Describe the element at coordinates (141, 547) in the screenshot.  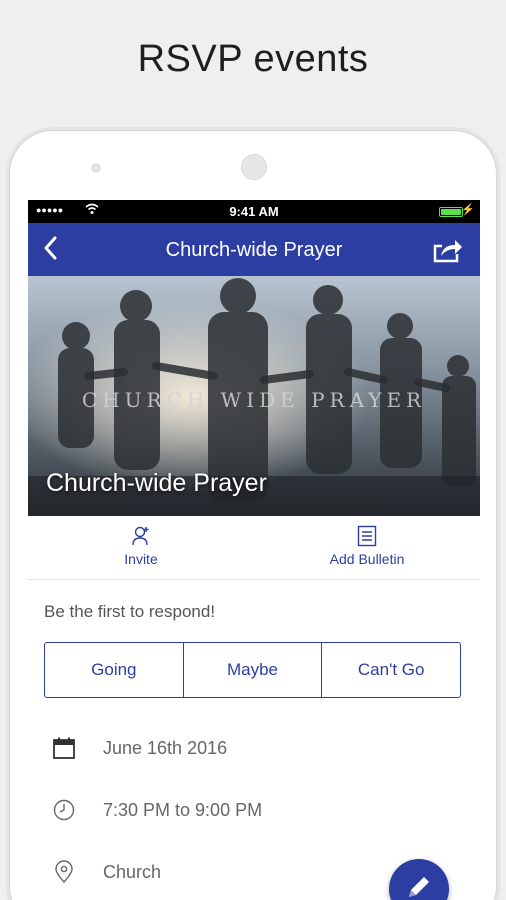
I see `invite-button: Invite` at that location.